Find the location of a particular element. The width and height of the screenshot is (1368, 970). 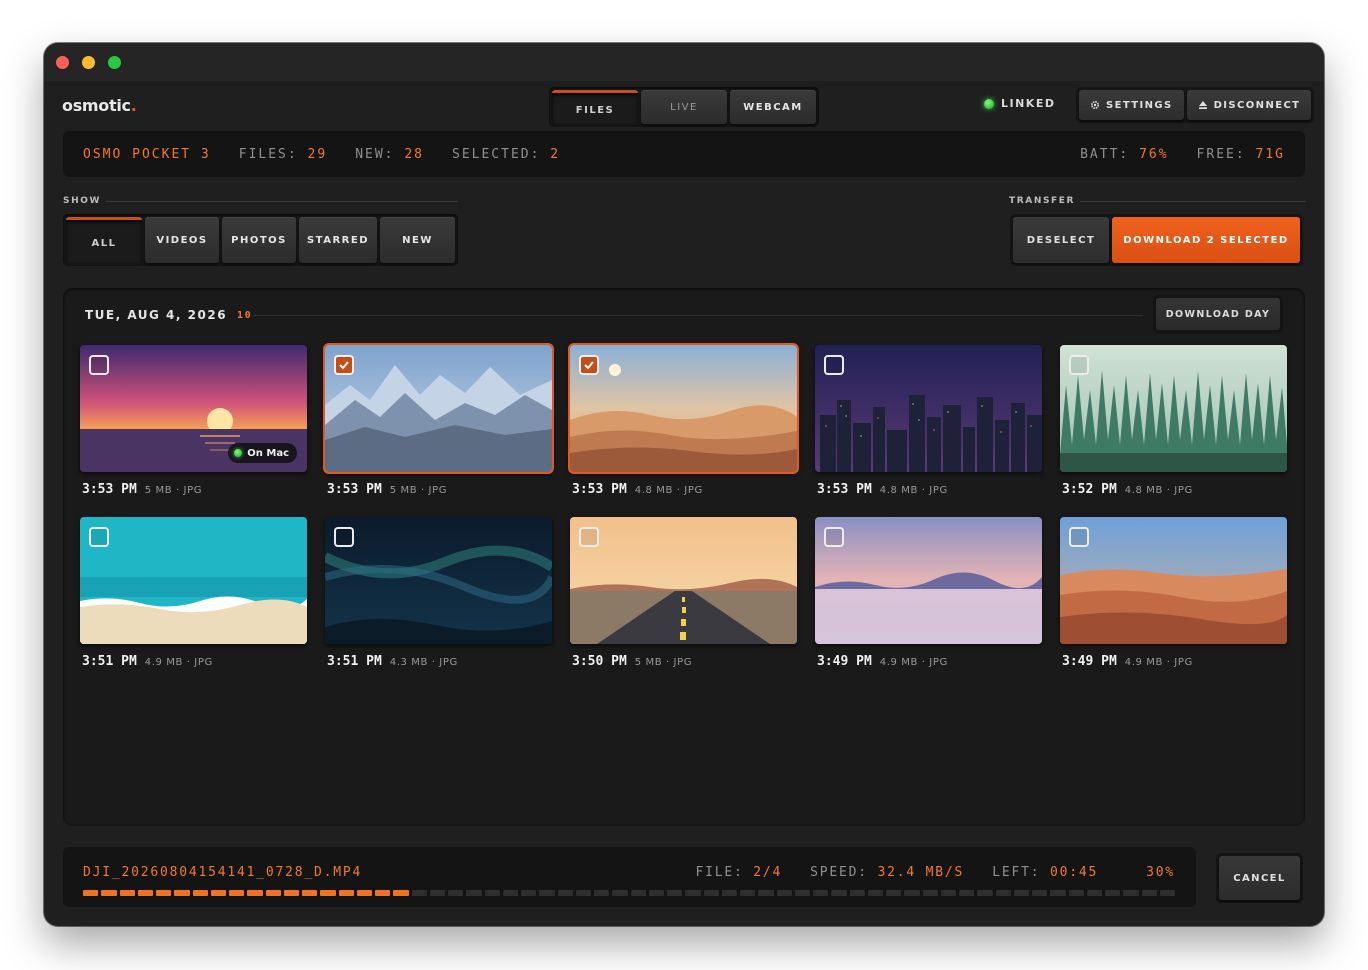

transfer-divider is located at coordinates (1193, 201).